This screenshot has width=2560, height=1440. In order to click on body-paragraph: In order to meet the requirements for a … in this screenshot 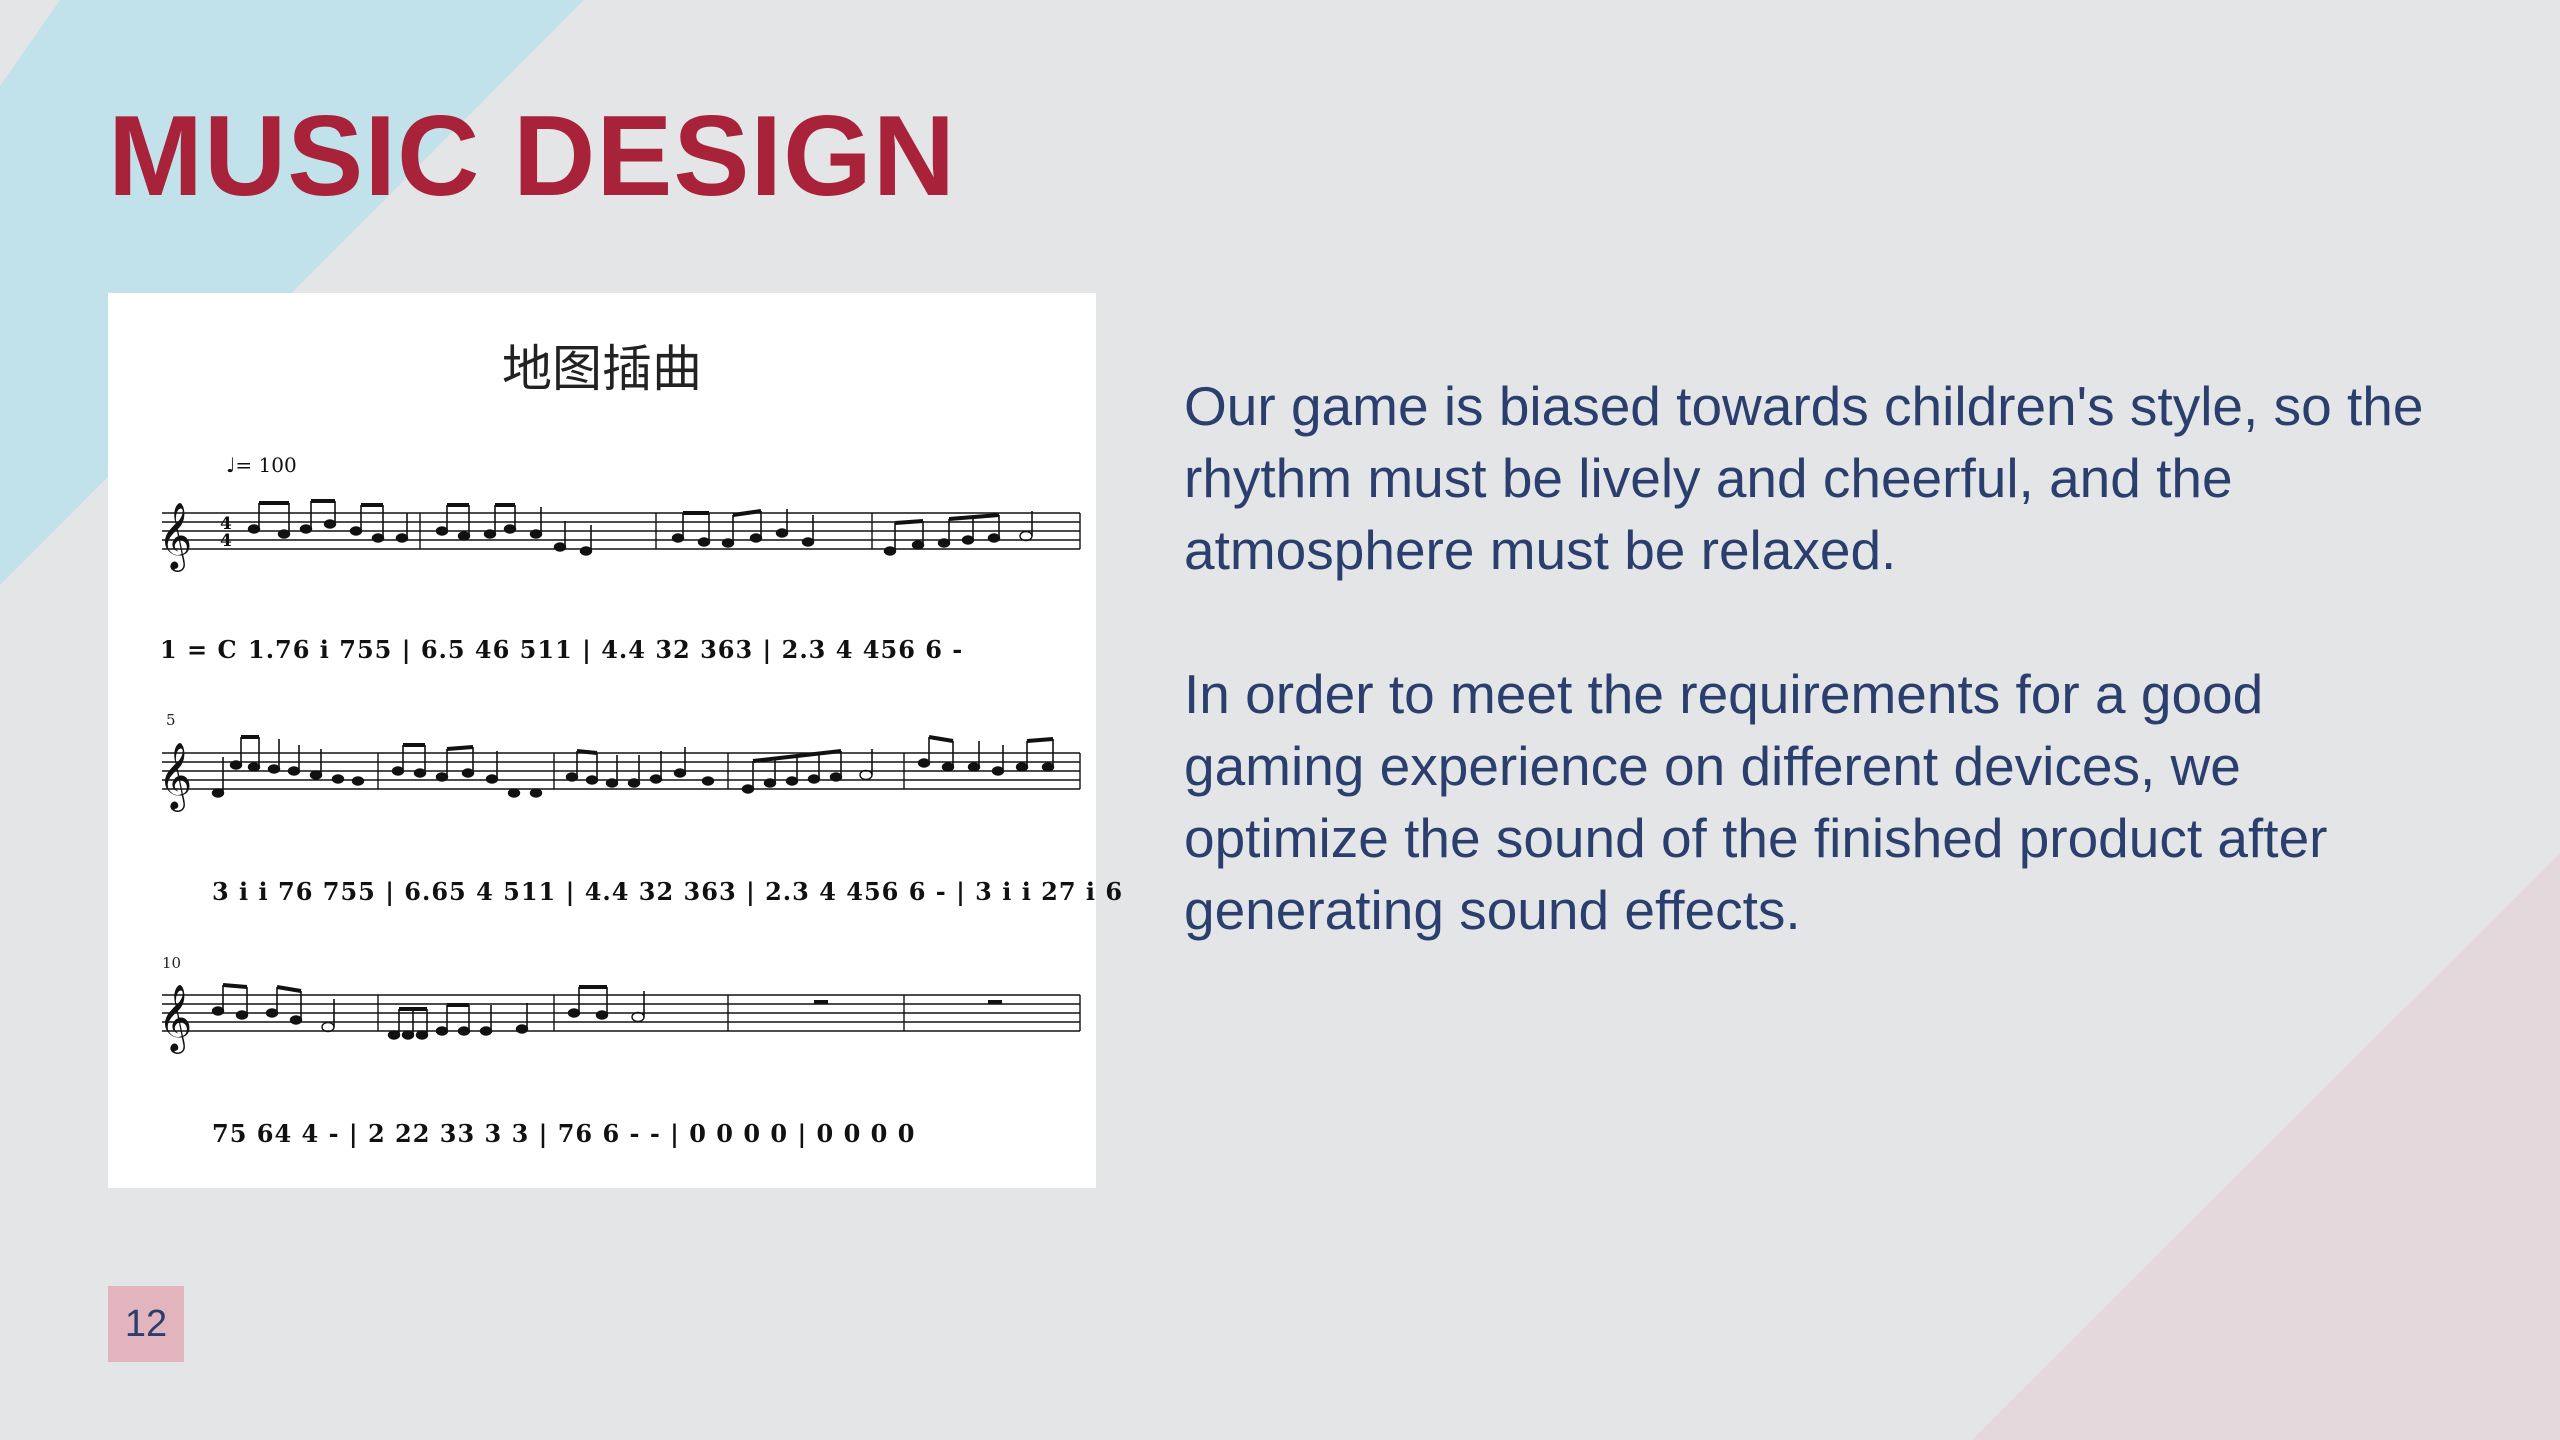, I will do `click(1756, 802)`.